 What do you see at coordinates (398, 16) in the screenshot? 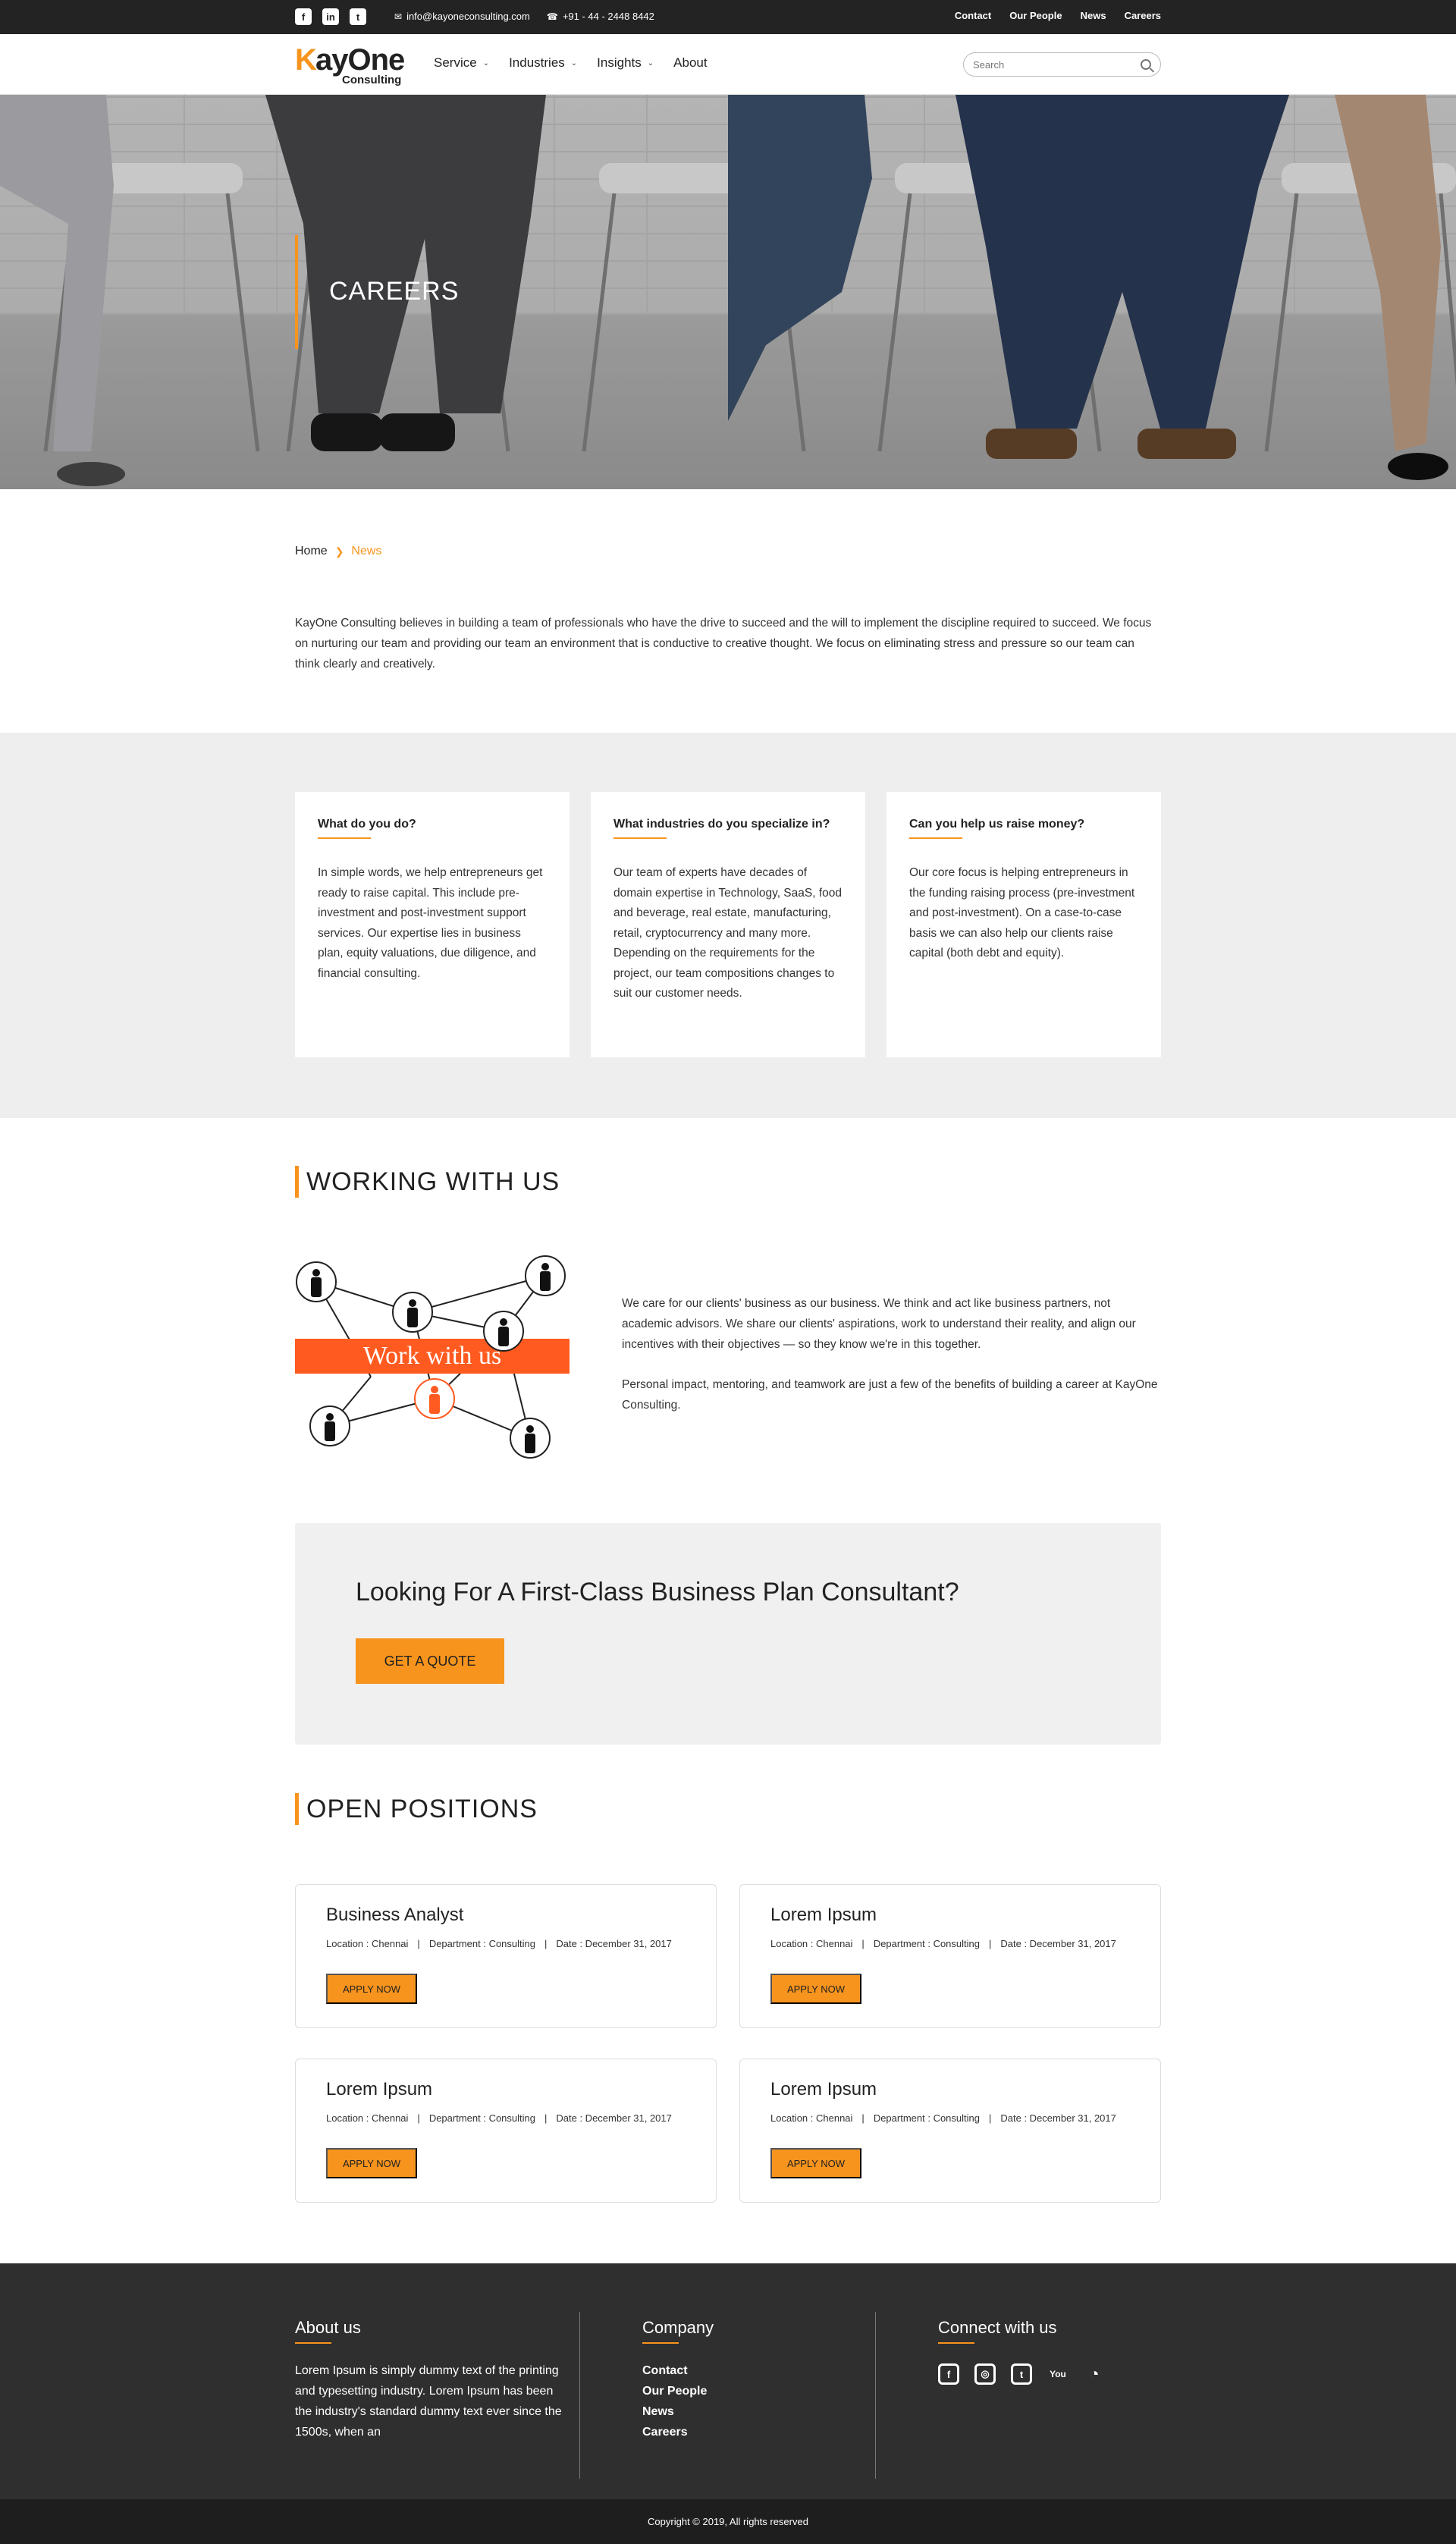
I see `mail-icon: ✉` at bounding box center [398, 16].